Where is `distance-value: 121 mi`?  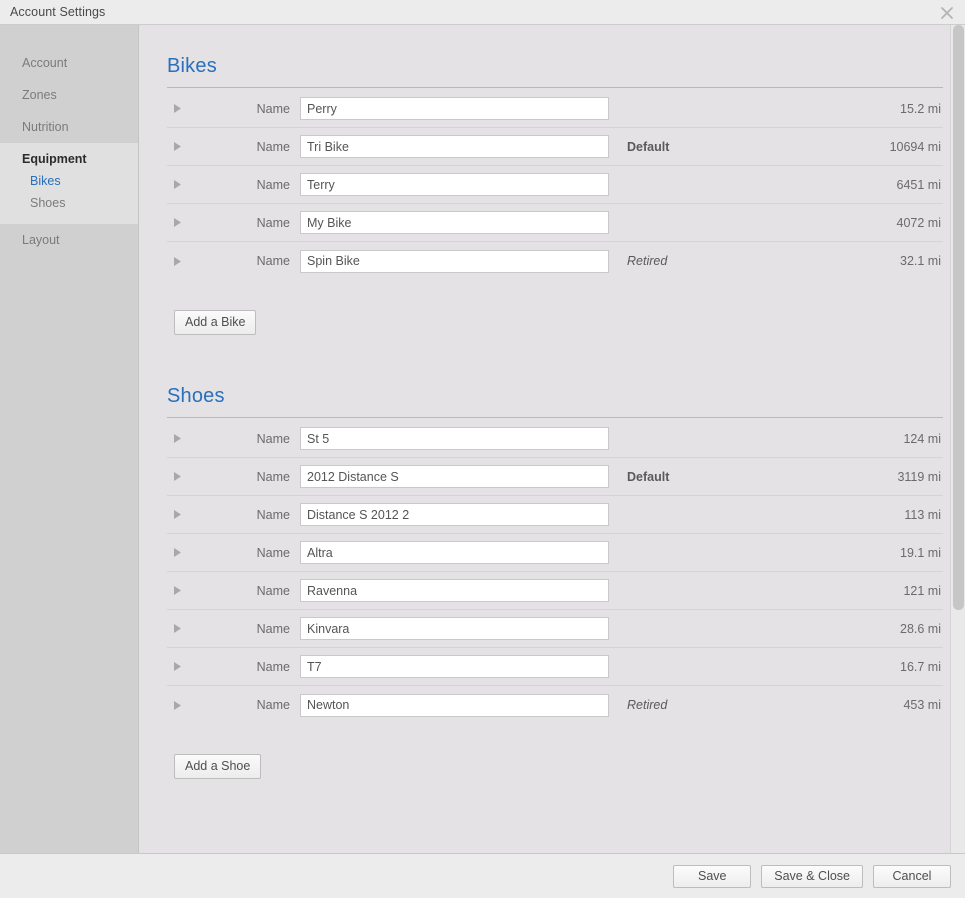
distance-value: 121 mi is located at coordinates (922, 590).